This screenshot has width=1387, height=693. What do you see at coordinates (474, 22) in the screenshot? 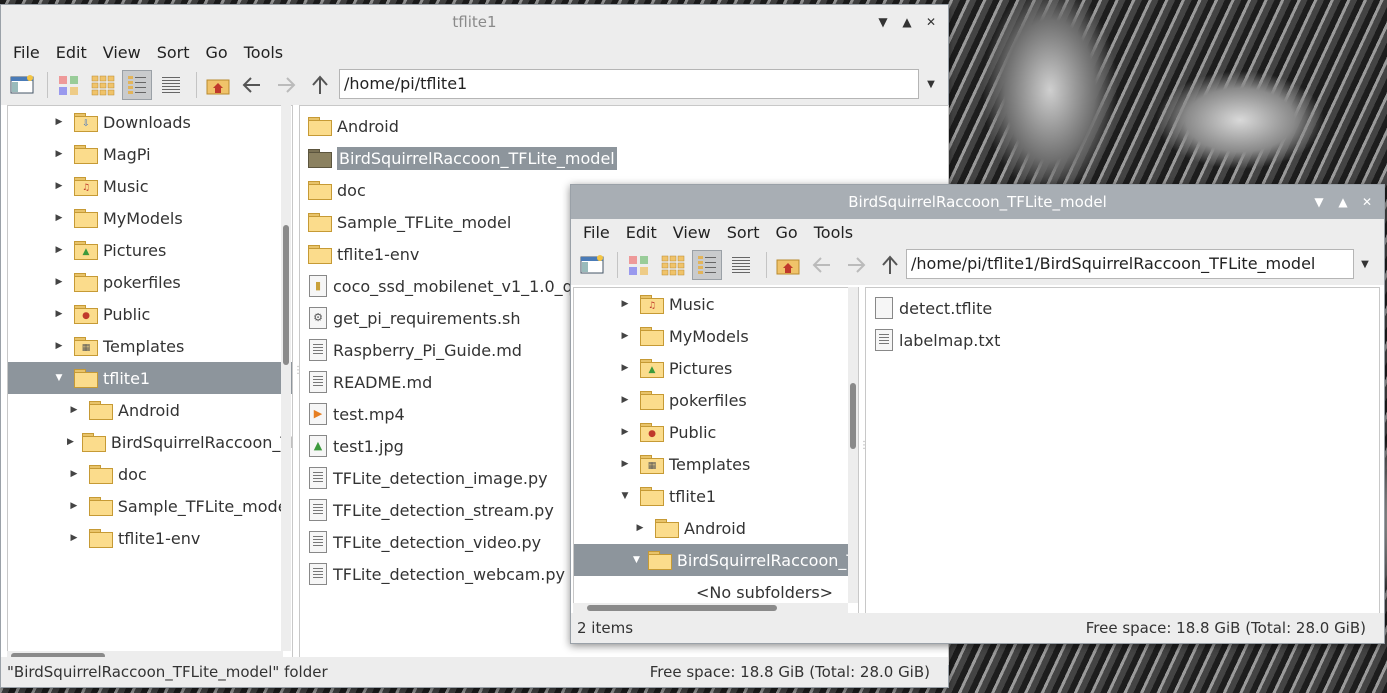
I see `title-bar: tflite1 ▼ ▲ ✕` at bounding box center [474, 22].